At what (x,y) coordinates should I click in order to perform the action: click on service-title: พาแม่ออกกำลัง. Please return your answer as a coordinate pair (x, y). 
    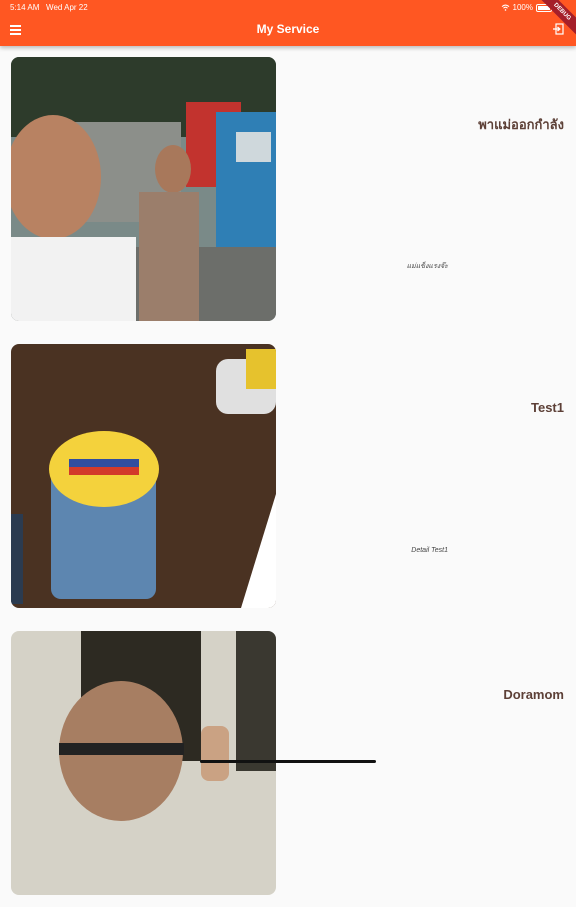
    Looking at the image, I should click on (521, 124).